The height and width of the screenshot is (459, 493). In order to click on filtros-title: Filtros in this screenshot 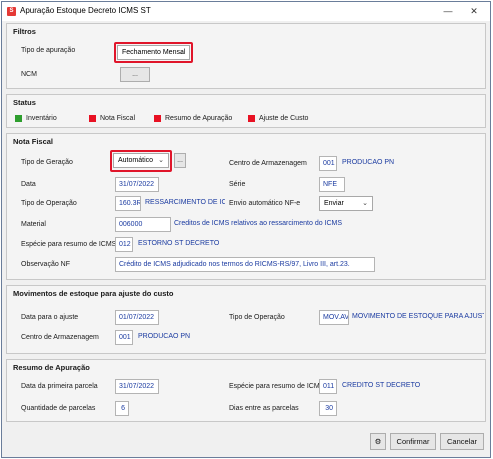, I will do `click(24, 31)`.